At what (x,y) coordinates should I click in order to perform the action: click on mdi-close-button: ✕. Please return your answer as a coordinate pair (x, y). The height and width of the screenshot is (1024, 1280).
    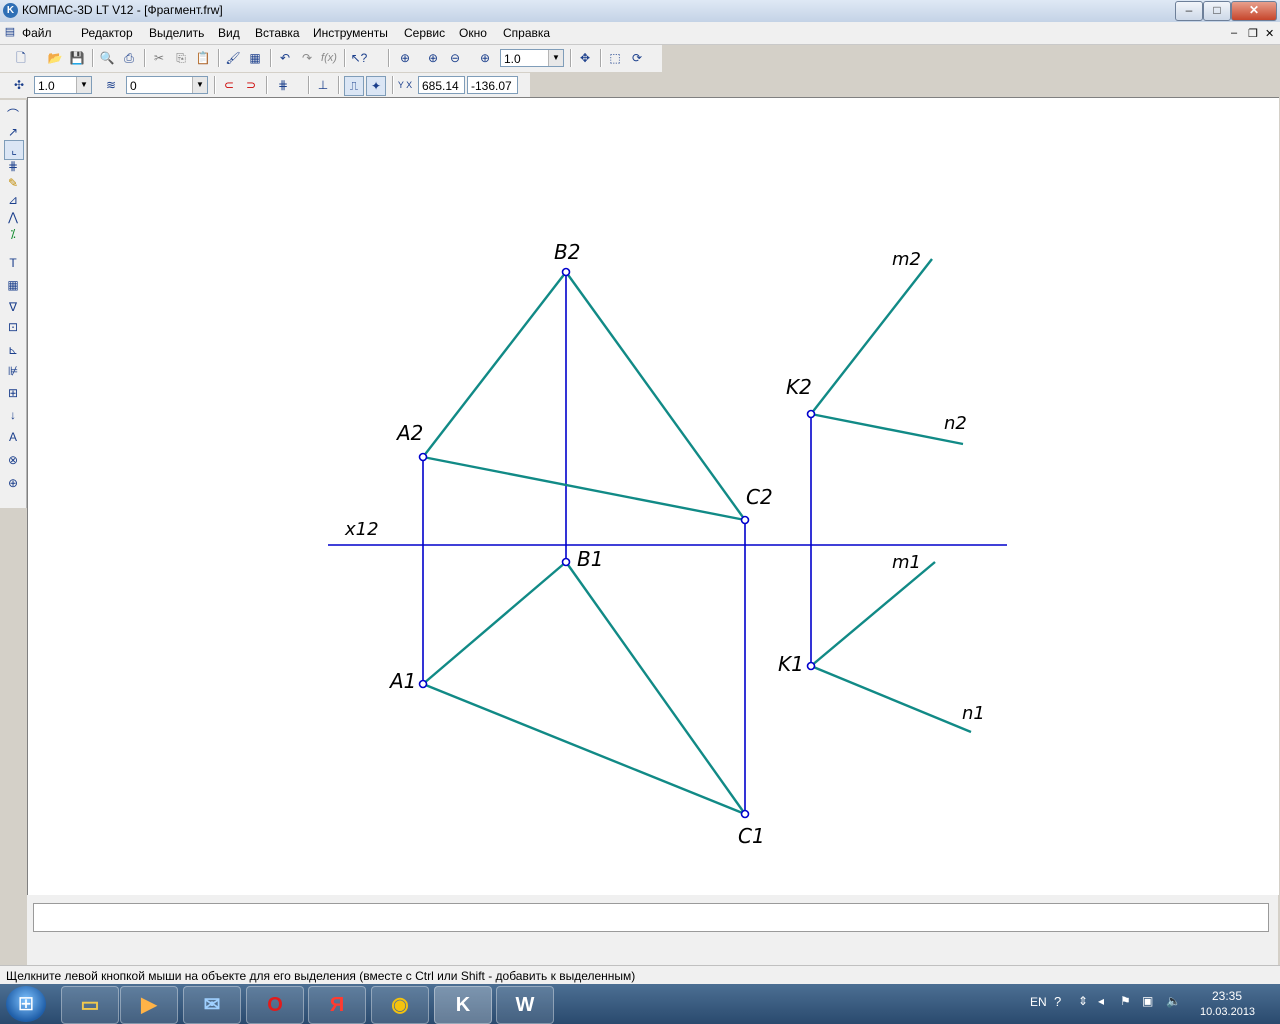
    Looking at the image, I should click on (1269, 33).